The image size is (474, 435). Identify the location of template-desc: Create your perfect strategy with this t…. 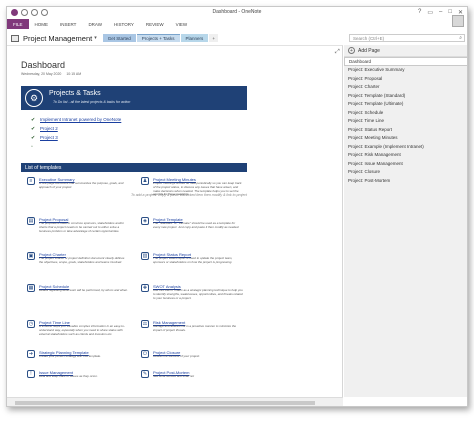
(70, 356).